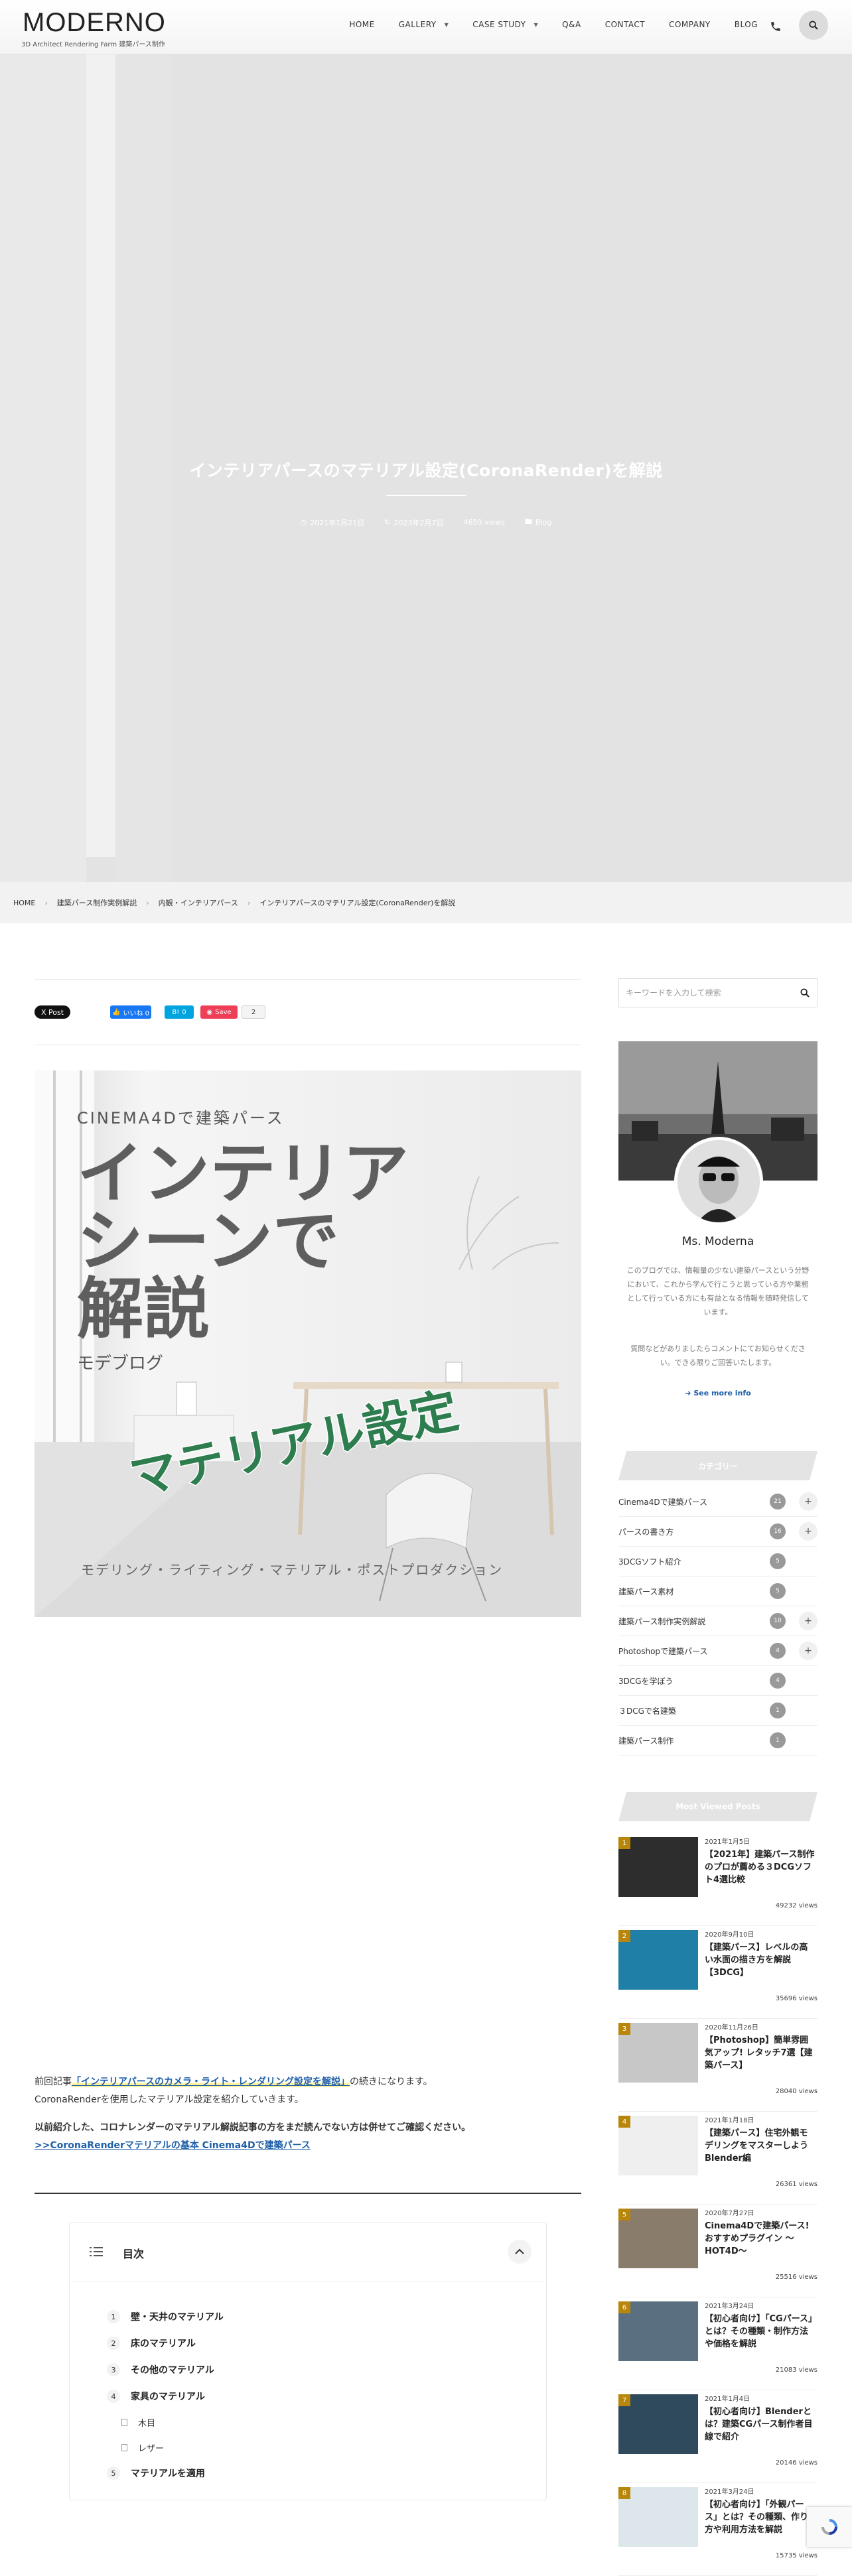  Describe the element at coordinates (729, 2214) in the screenshot. I see `popular-post-date: 2020年7月27日` at that location.